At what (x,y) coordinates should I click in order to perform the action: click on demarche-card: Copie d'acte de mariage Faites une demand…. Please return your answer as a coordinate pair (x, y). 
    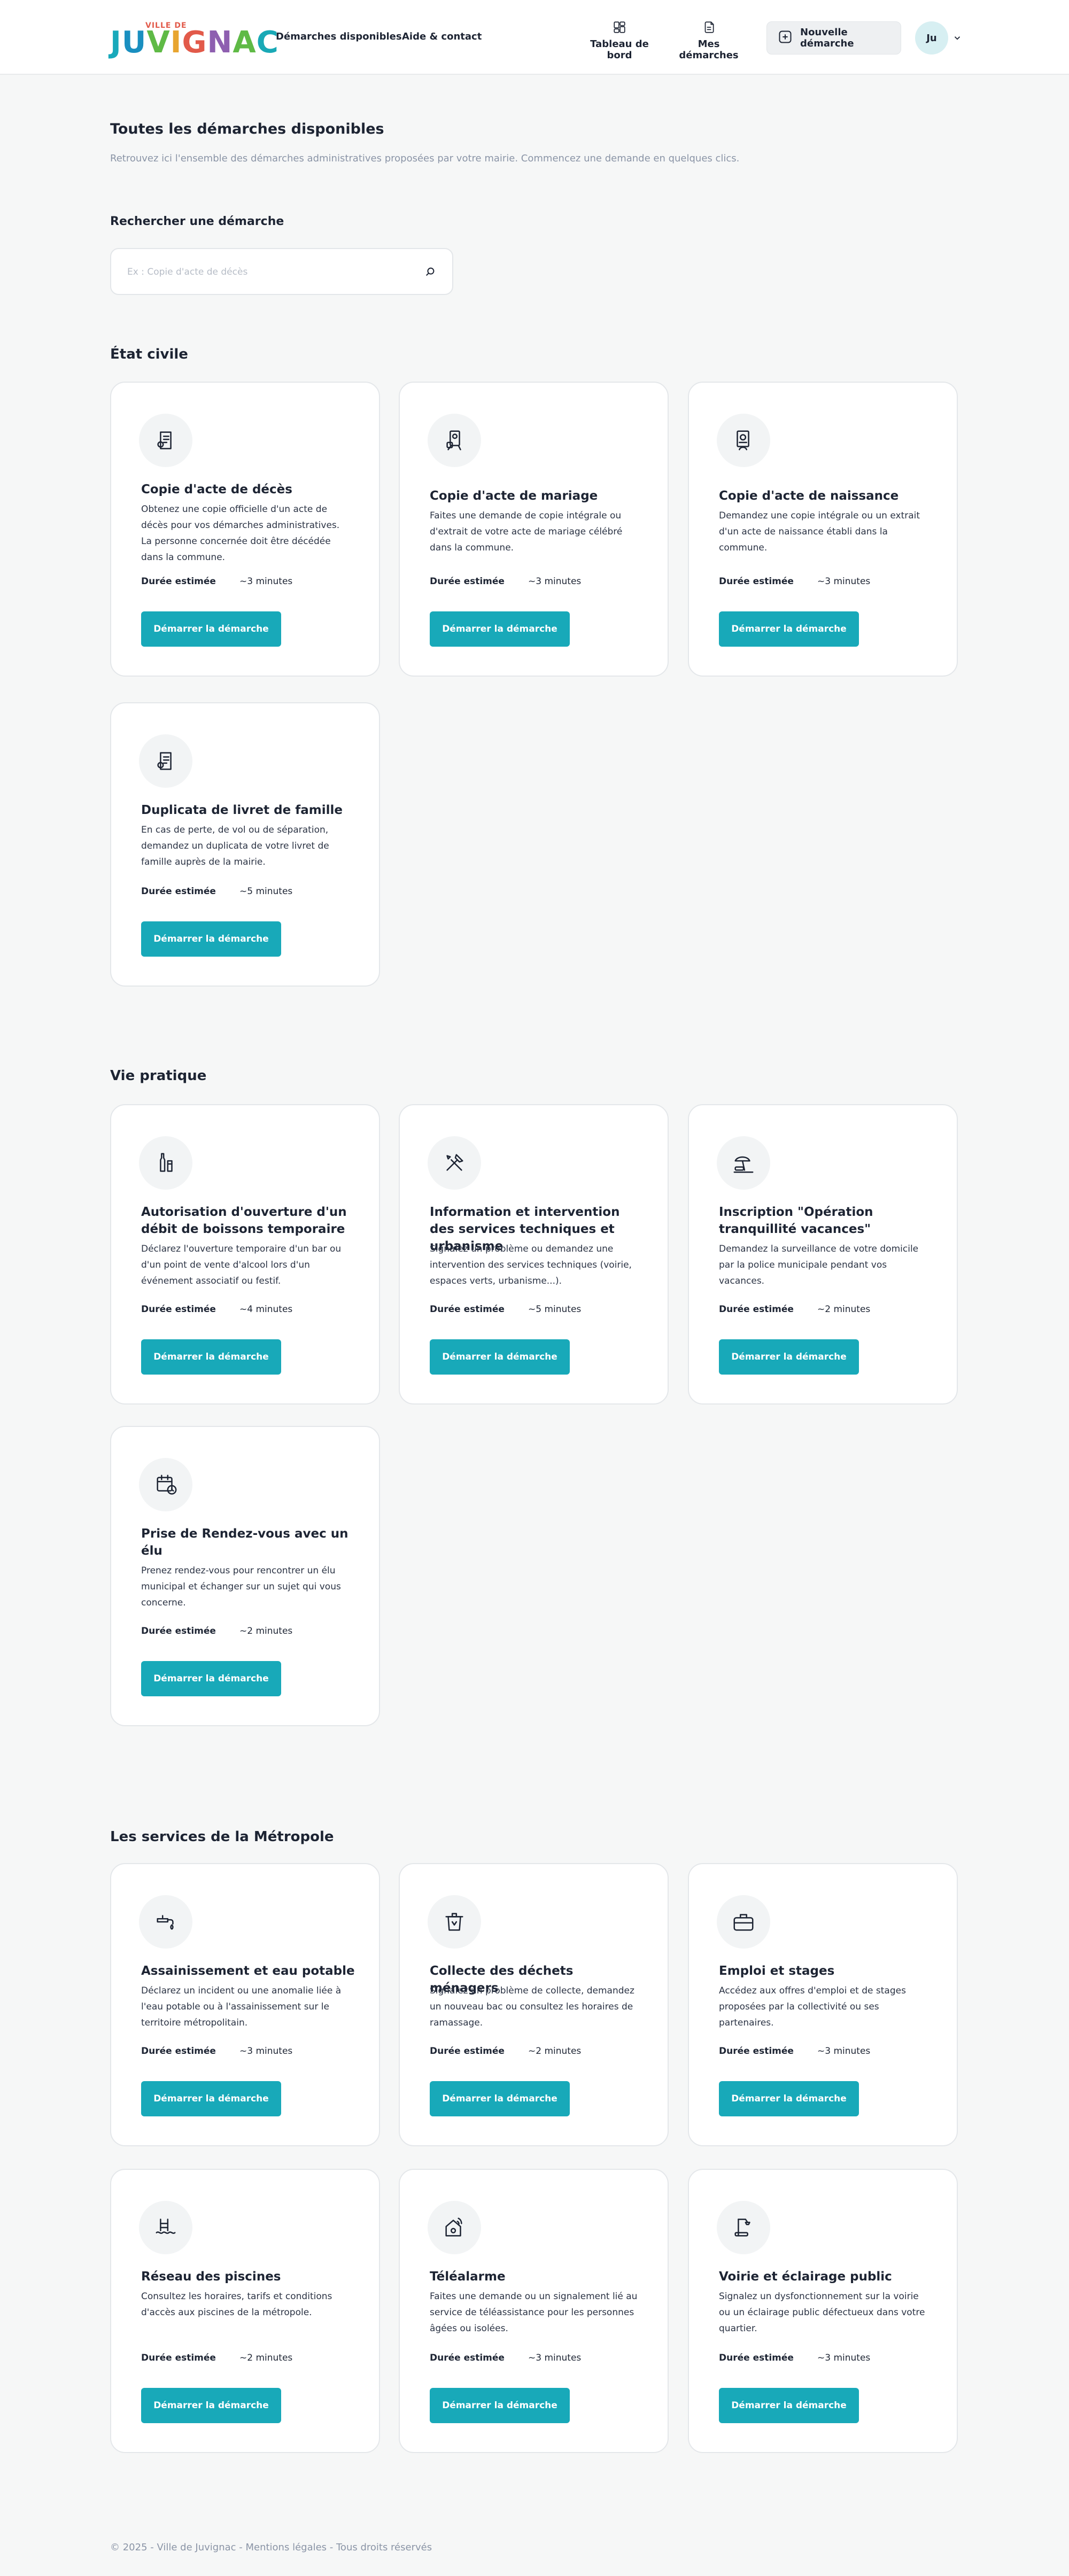
    Looking at the image, I should click on (534, 529).